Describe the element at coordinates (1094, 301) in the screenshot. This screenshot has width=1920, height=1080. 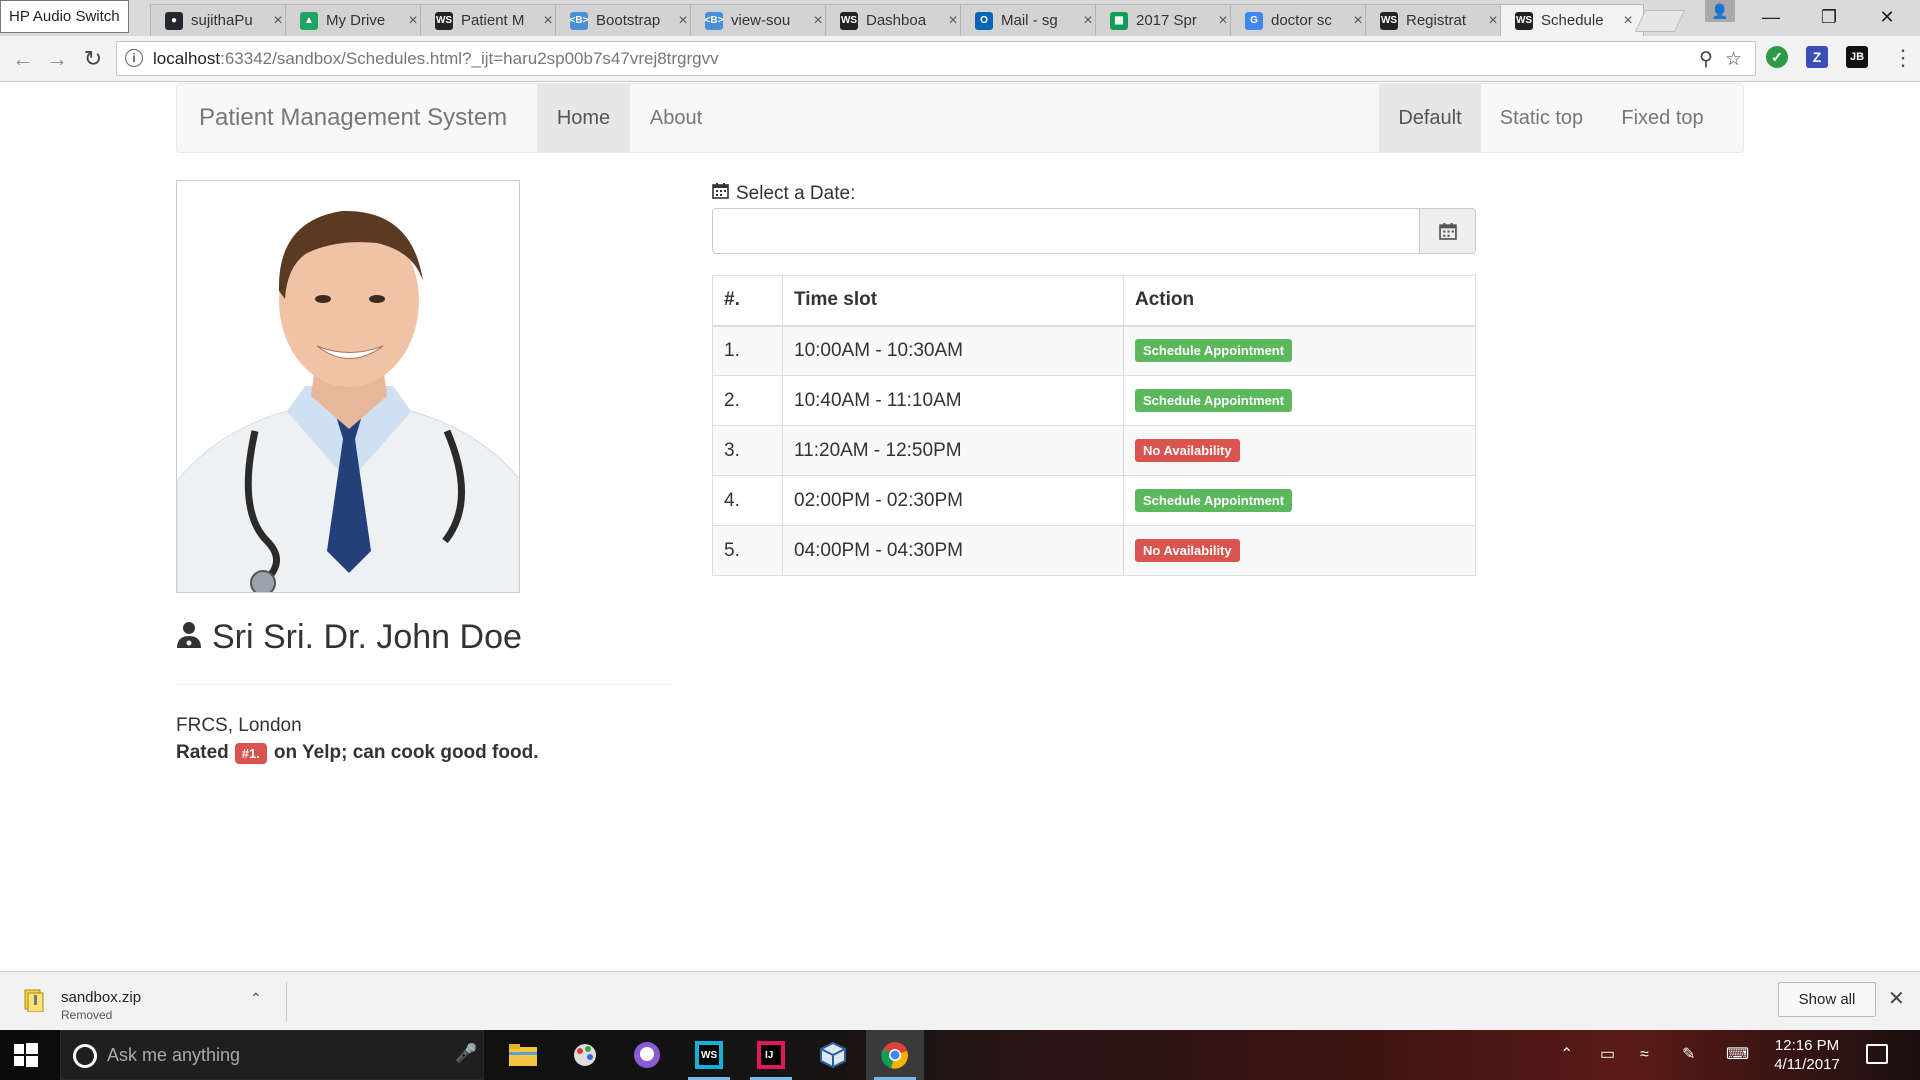
I see `table-header-row: #. Time slot Action` at that location.